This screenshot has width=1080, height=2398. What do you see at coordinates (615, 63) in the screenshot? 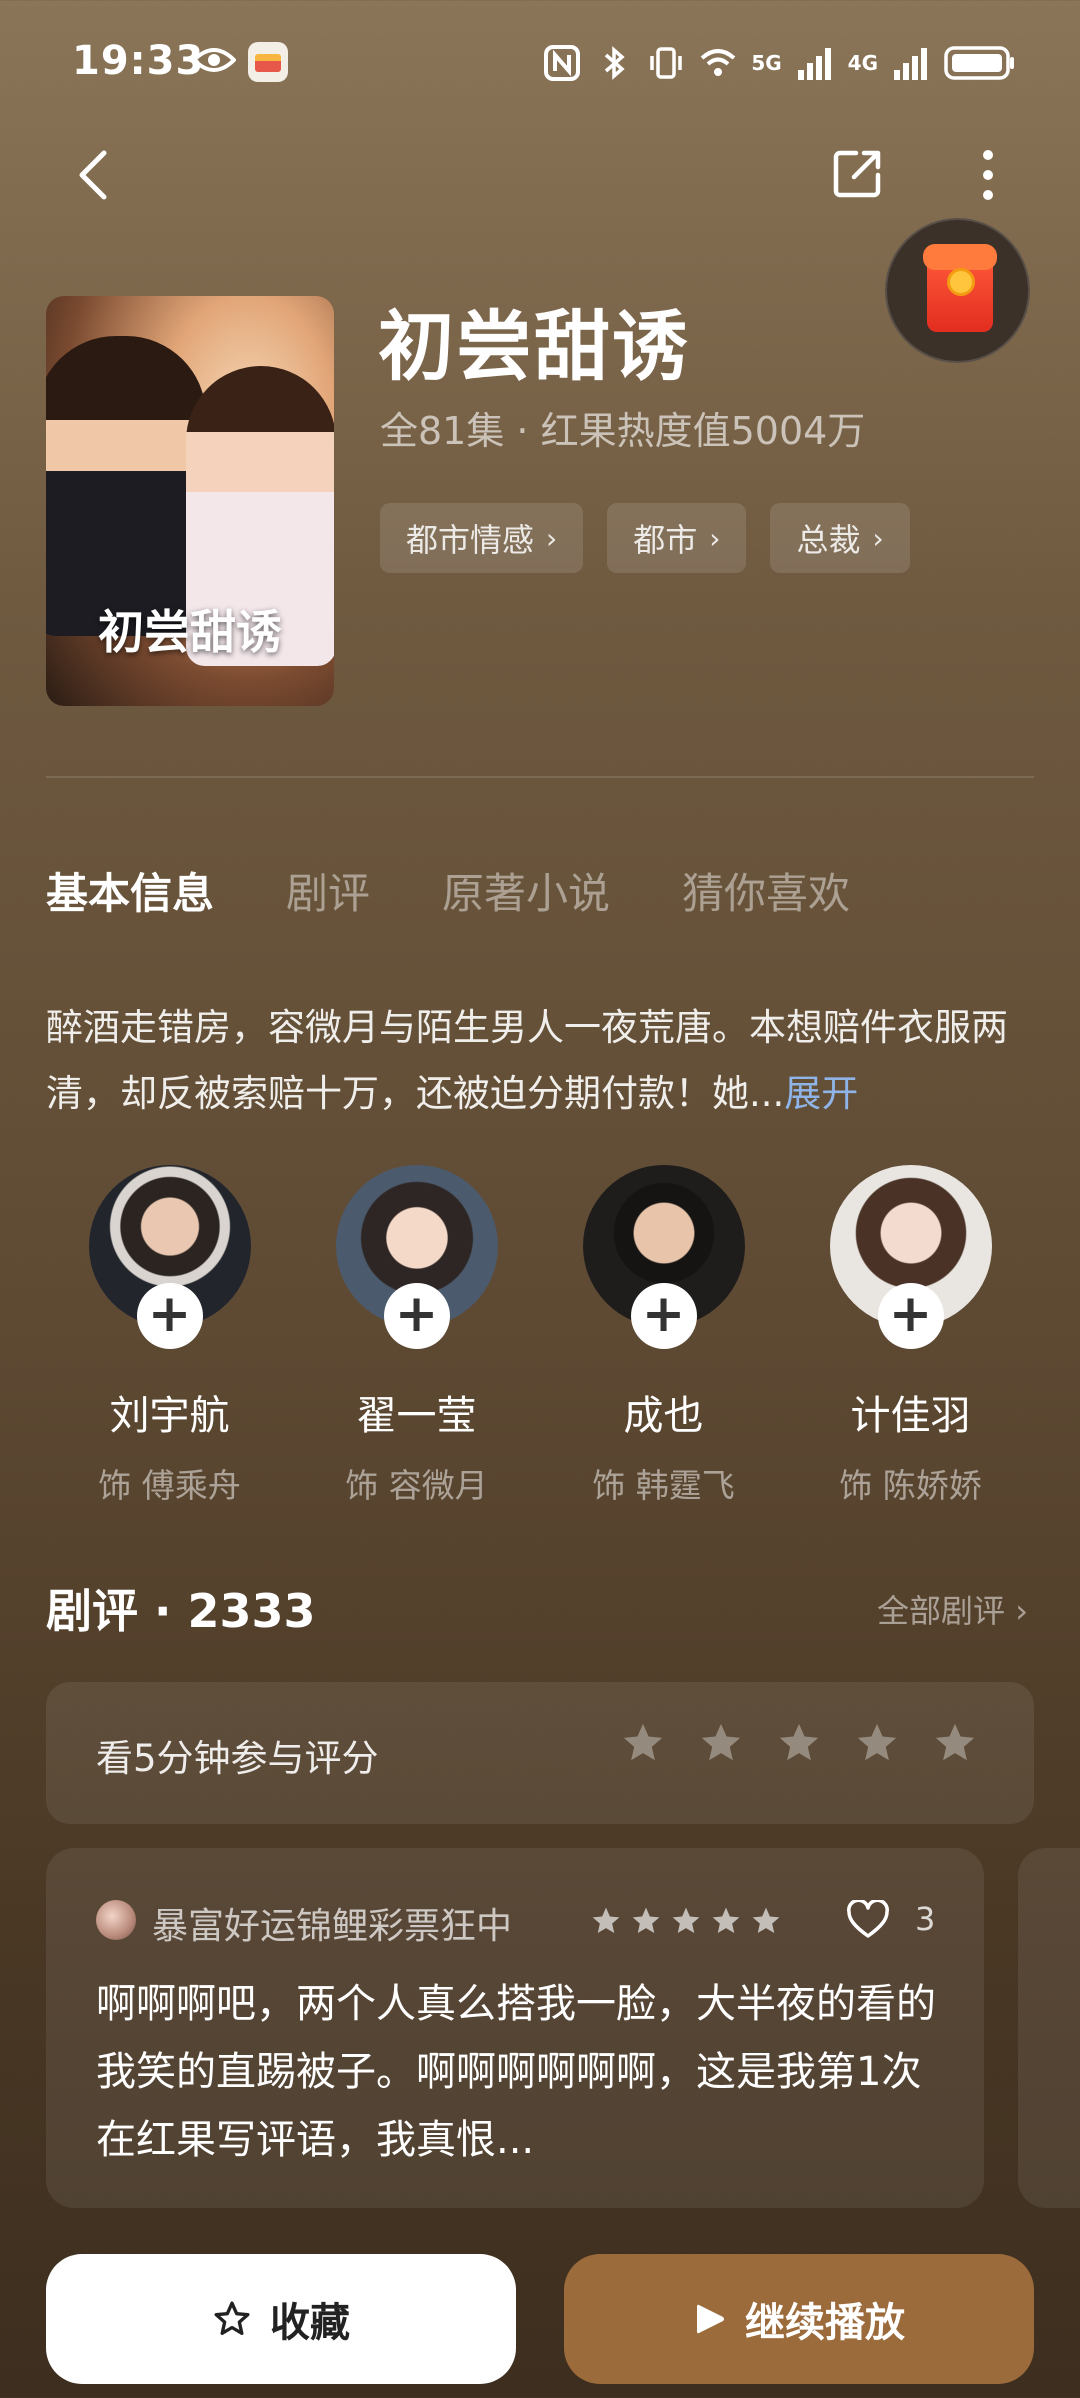
I see `bluetooth-icon` at bounding box center [615, 63].